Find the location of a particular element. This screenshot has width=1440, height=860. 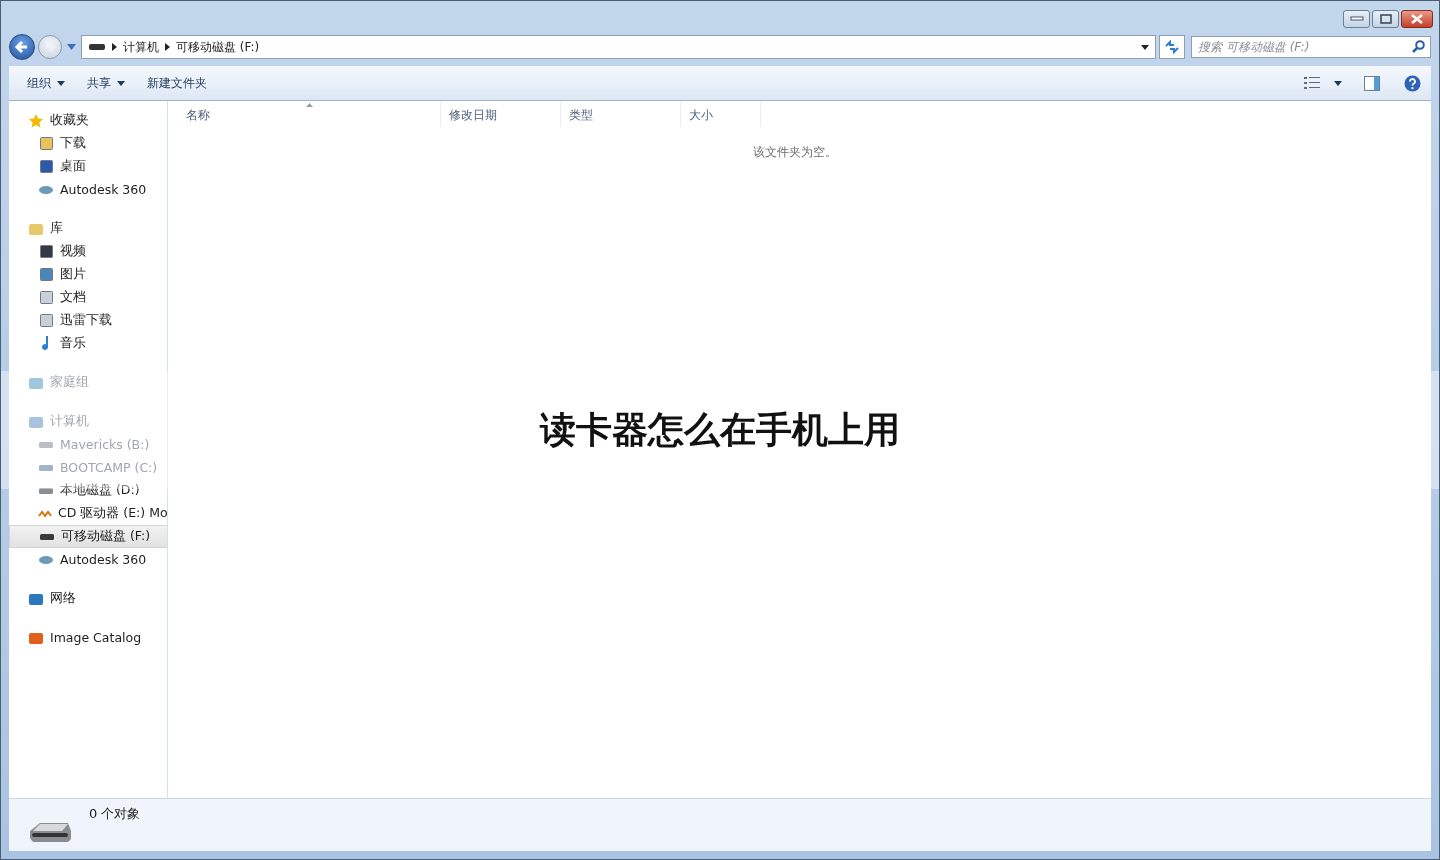

refresh-icon is located at coordinates (1172, 47).